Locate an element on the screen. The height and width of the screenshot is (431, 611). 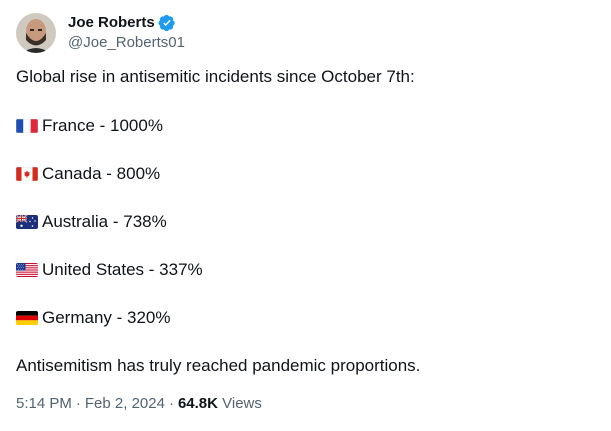
list-item-text: France - 1000% is located at coordinates (102, 125).